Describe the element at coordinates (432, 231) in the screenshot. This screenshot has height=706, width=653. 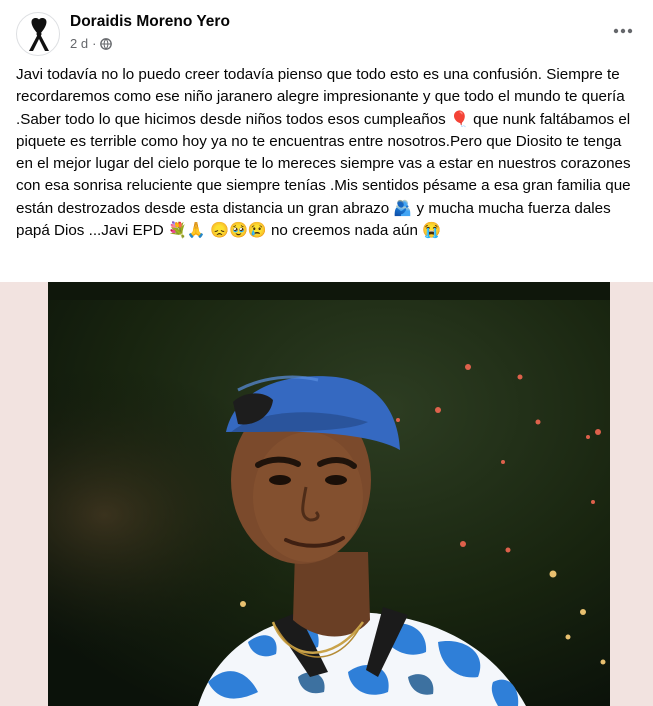
I see `crying-emoji: 😭` at that location.